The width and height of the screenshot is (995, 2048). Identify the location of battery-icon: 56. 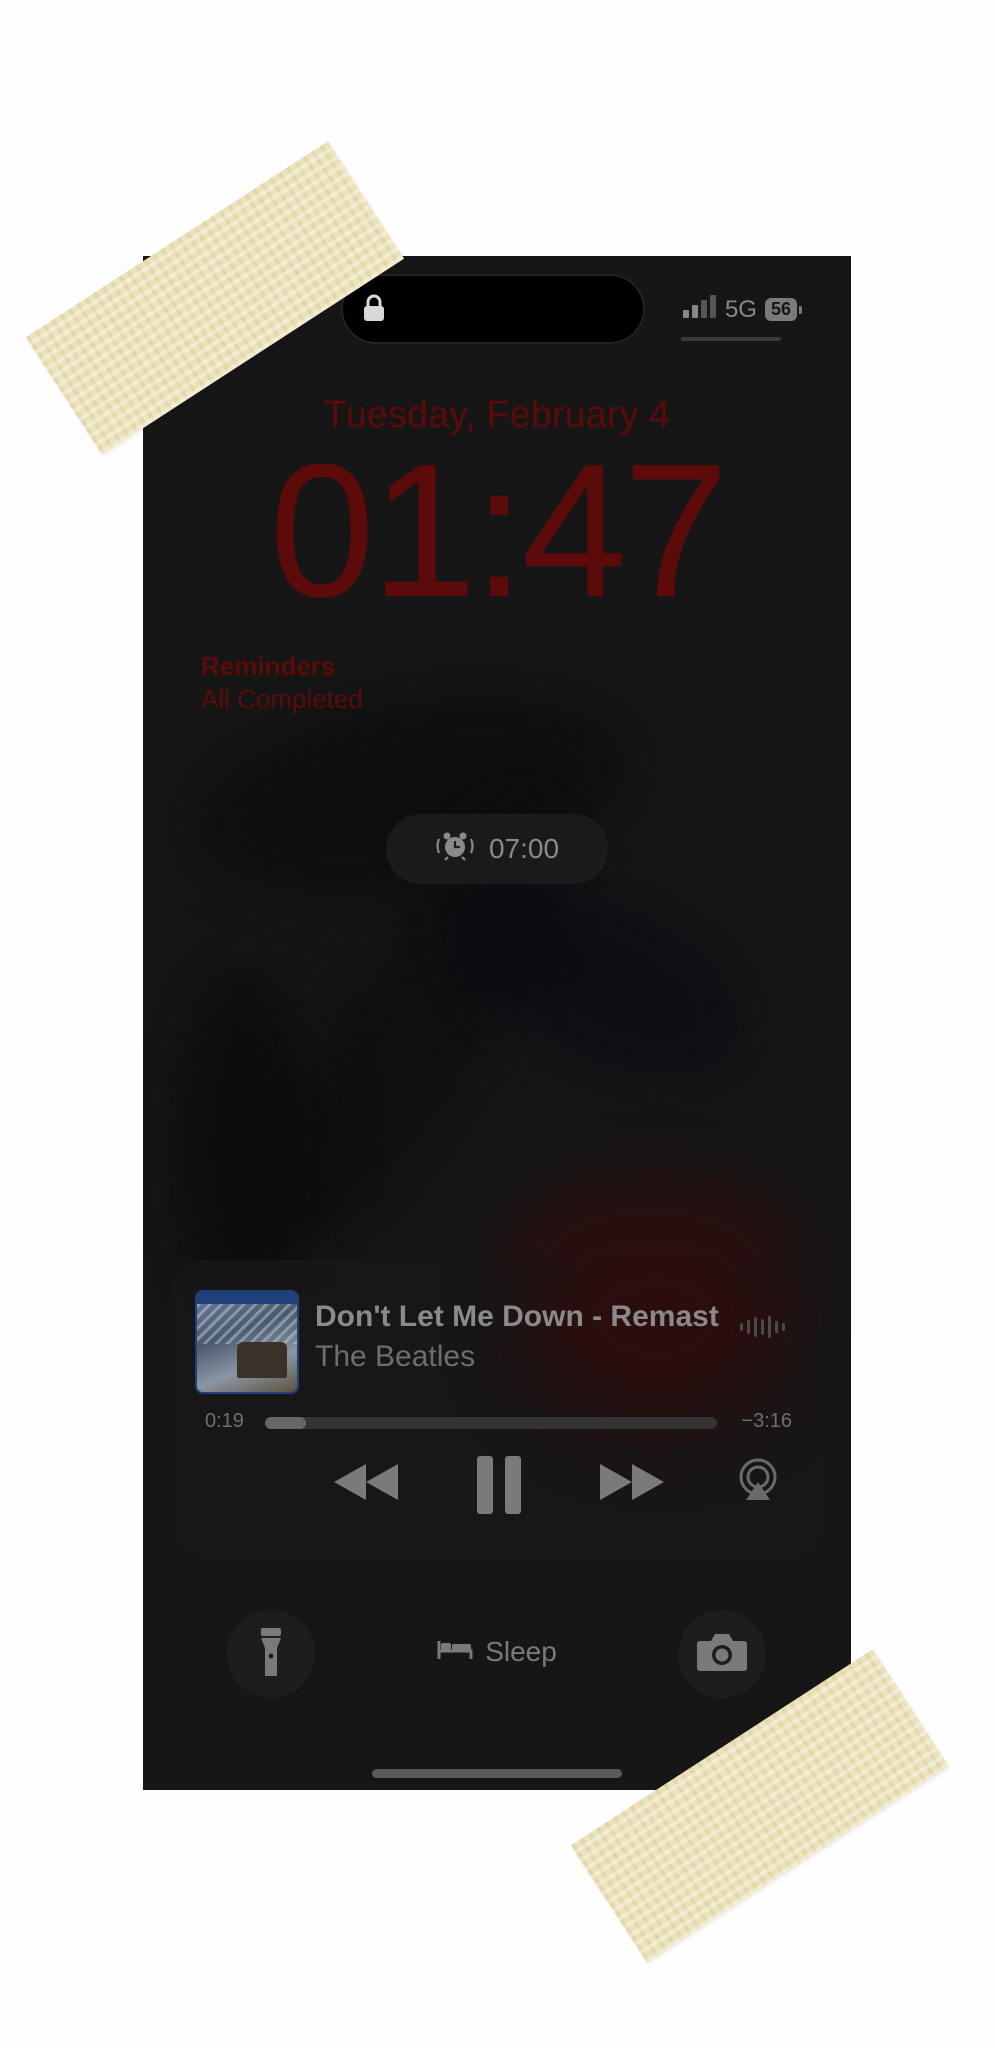
(783, 309).